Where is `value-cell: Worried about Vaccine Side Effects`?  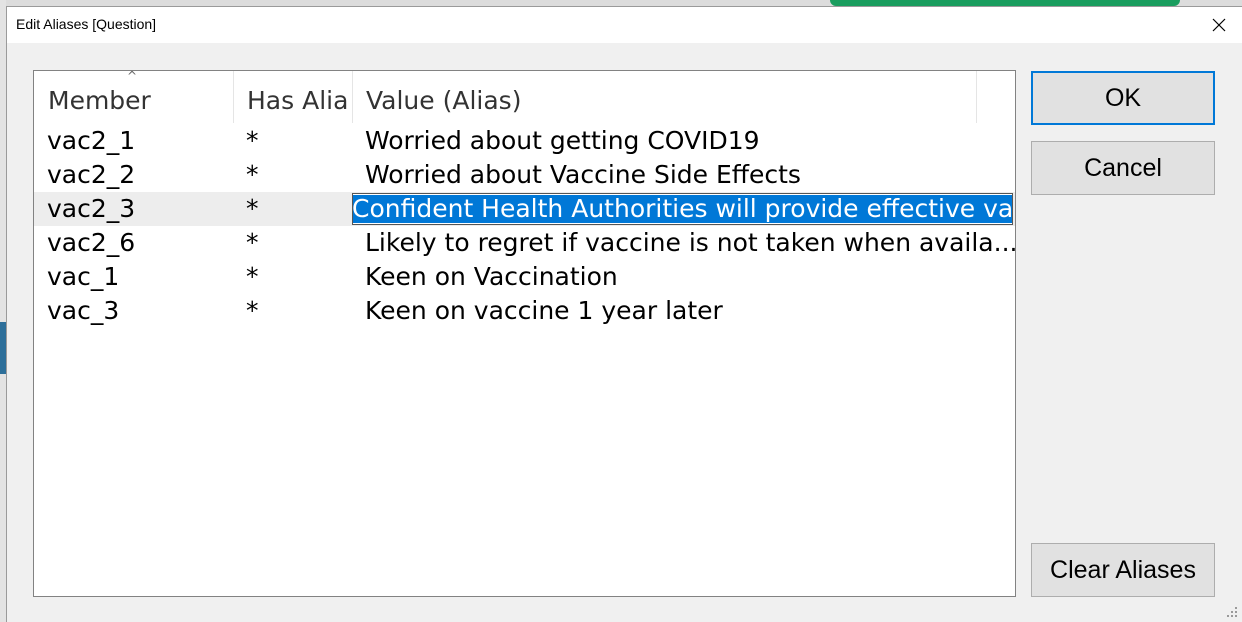
value-cell: Worried about Vaccine Side Effects is located at coordinates (583, 174).